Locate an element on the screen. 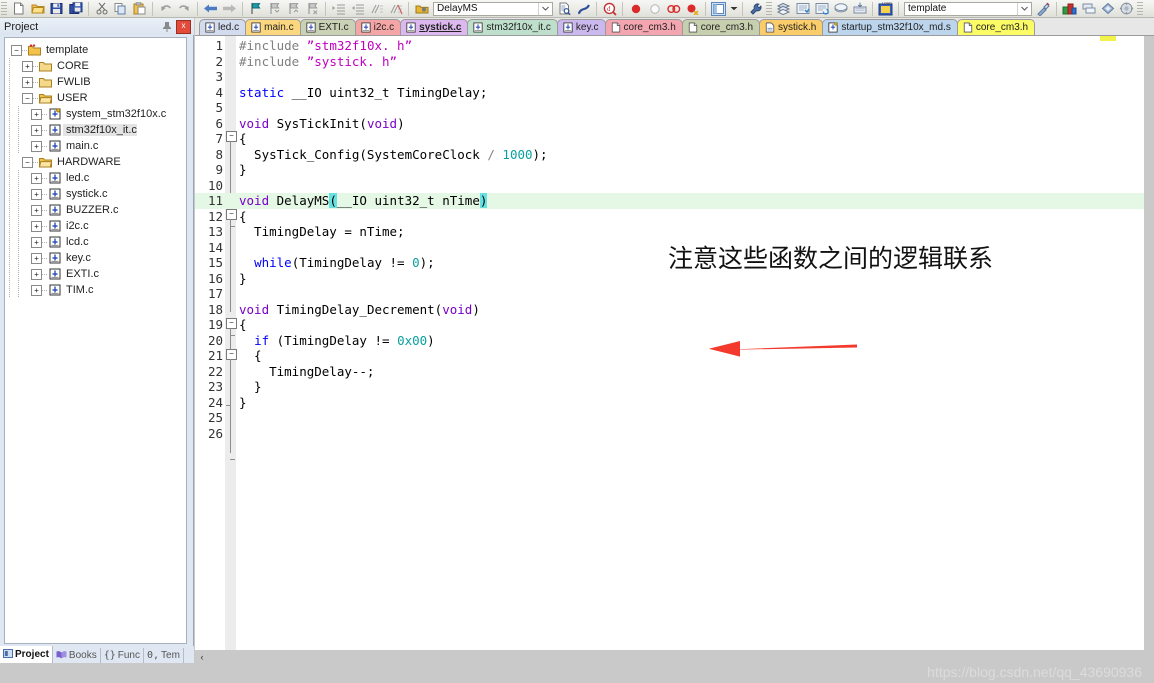  find-icon: d is located at coordinates (609, 9).